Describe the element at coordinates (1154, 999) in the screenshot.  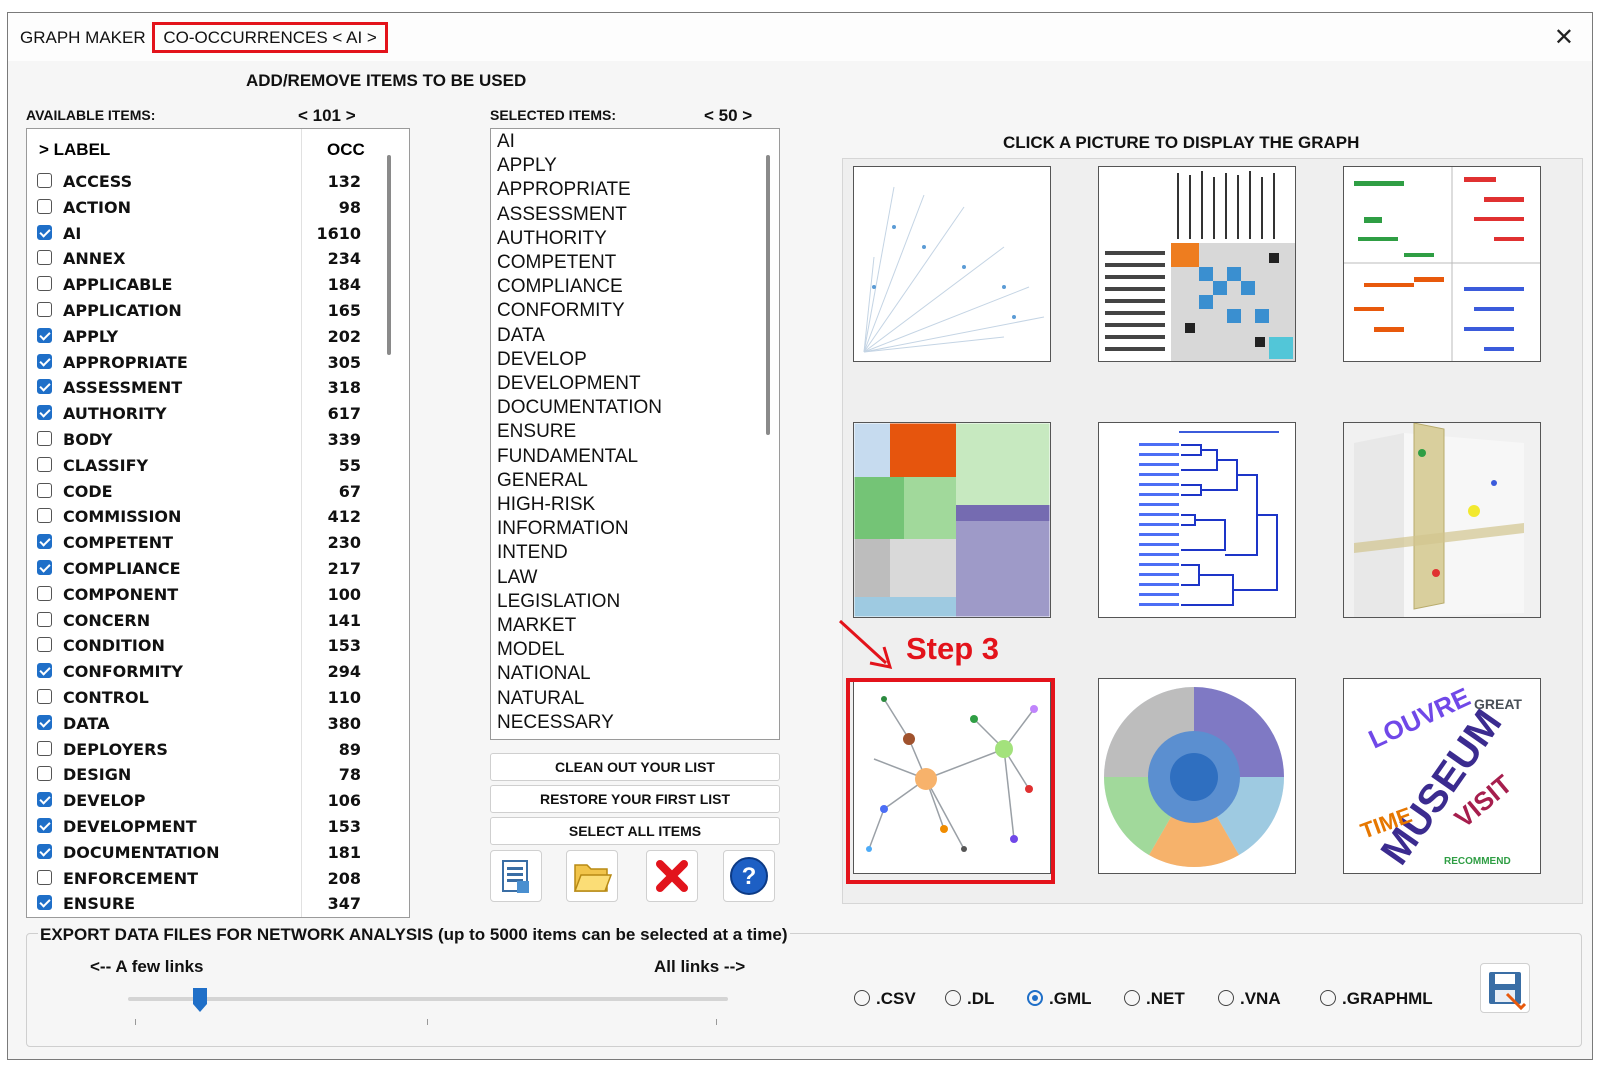
I see `format-radio-net: .NET` at that location.